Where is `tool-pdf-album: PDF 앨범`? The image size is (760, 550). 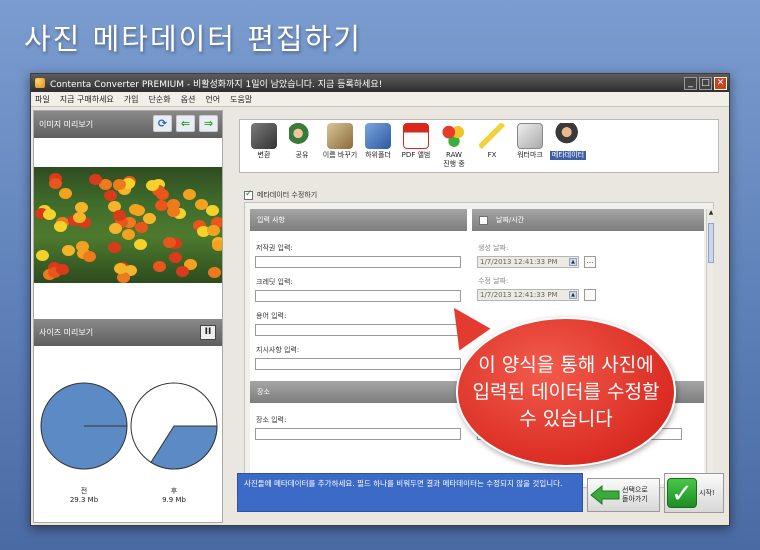 tool-pdf-album: PDF 앨범 is located at coordinates (416, 146).